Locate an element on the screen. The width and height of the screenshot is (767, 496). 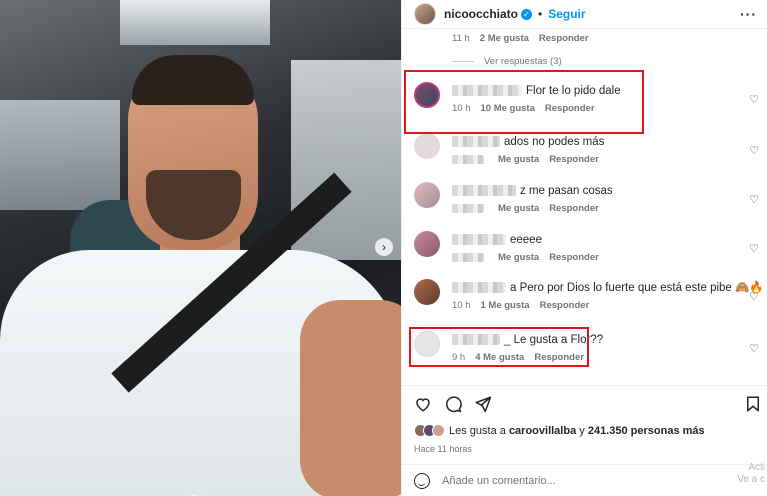
follow-button: Seguir is located at coordinates (566, 14).